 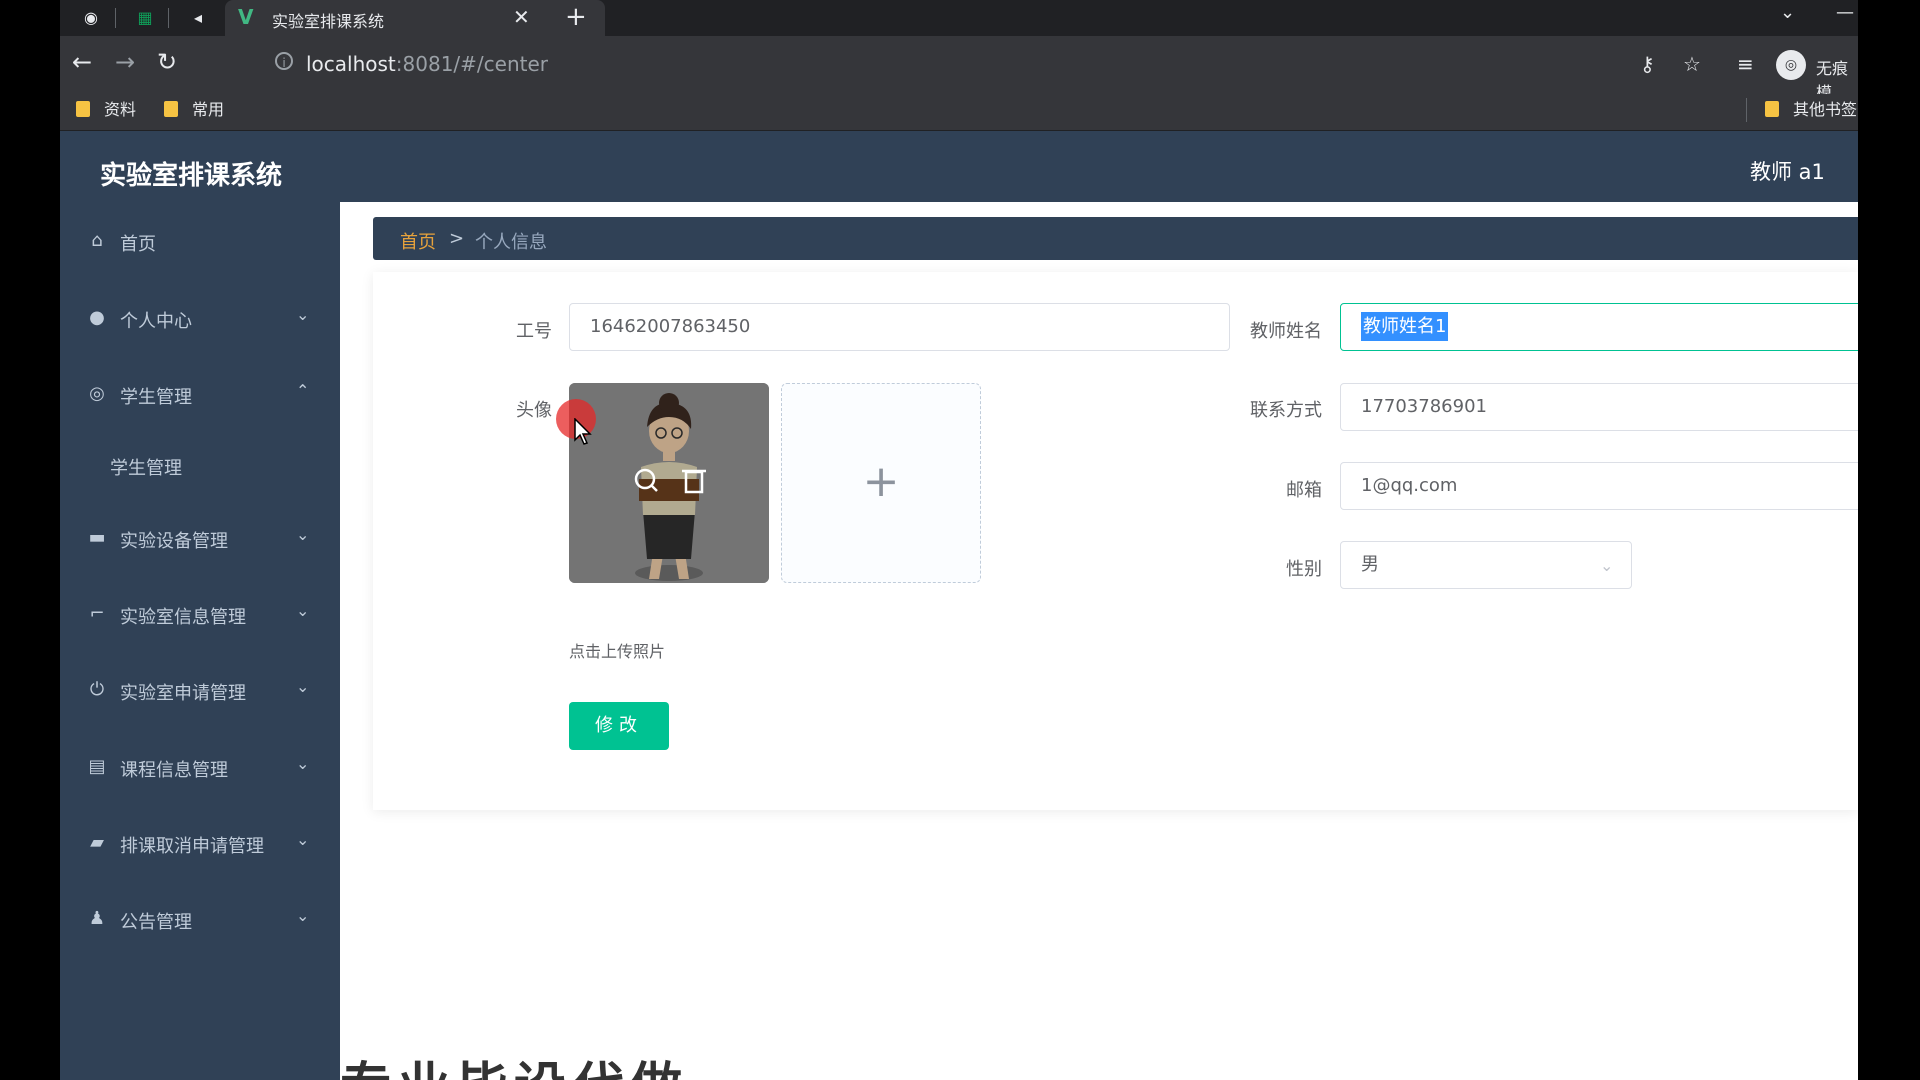 I want to click on speaker-icon: ◂, so click(x=198, y=18).